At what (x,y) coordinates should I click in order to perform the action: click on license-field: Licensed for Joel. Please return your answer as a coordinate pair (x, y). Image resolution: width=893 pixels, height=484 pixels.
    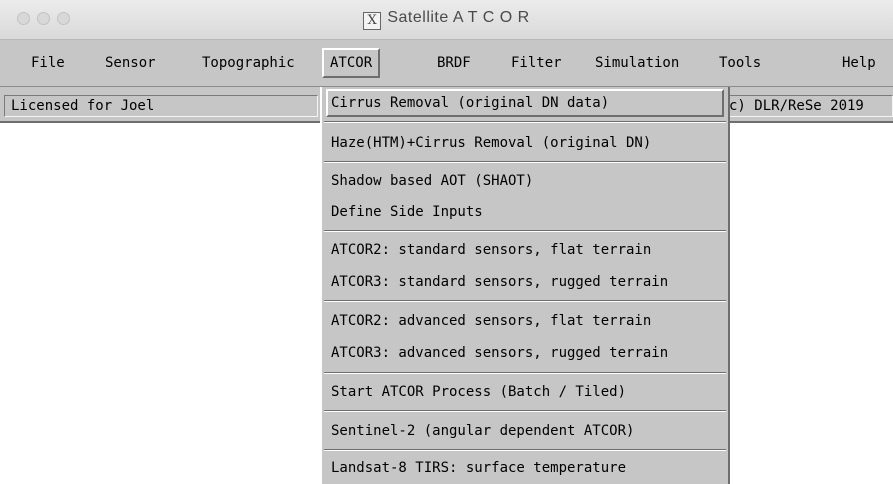
    Looking at the image, I should click on (161, 106).